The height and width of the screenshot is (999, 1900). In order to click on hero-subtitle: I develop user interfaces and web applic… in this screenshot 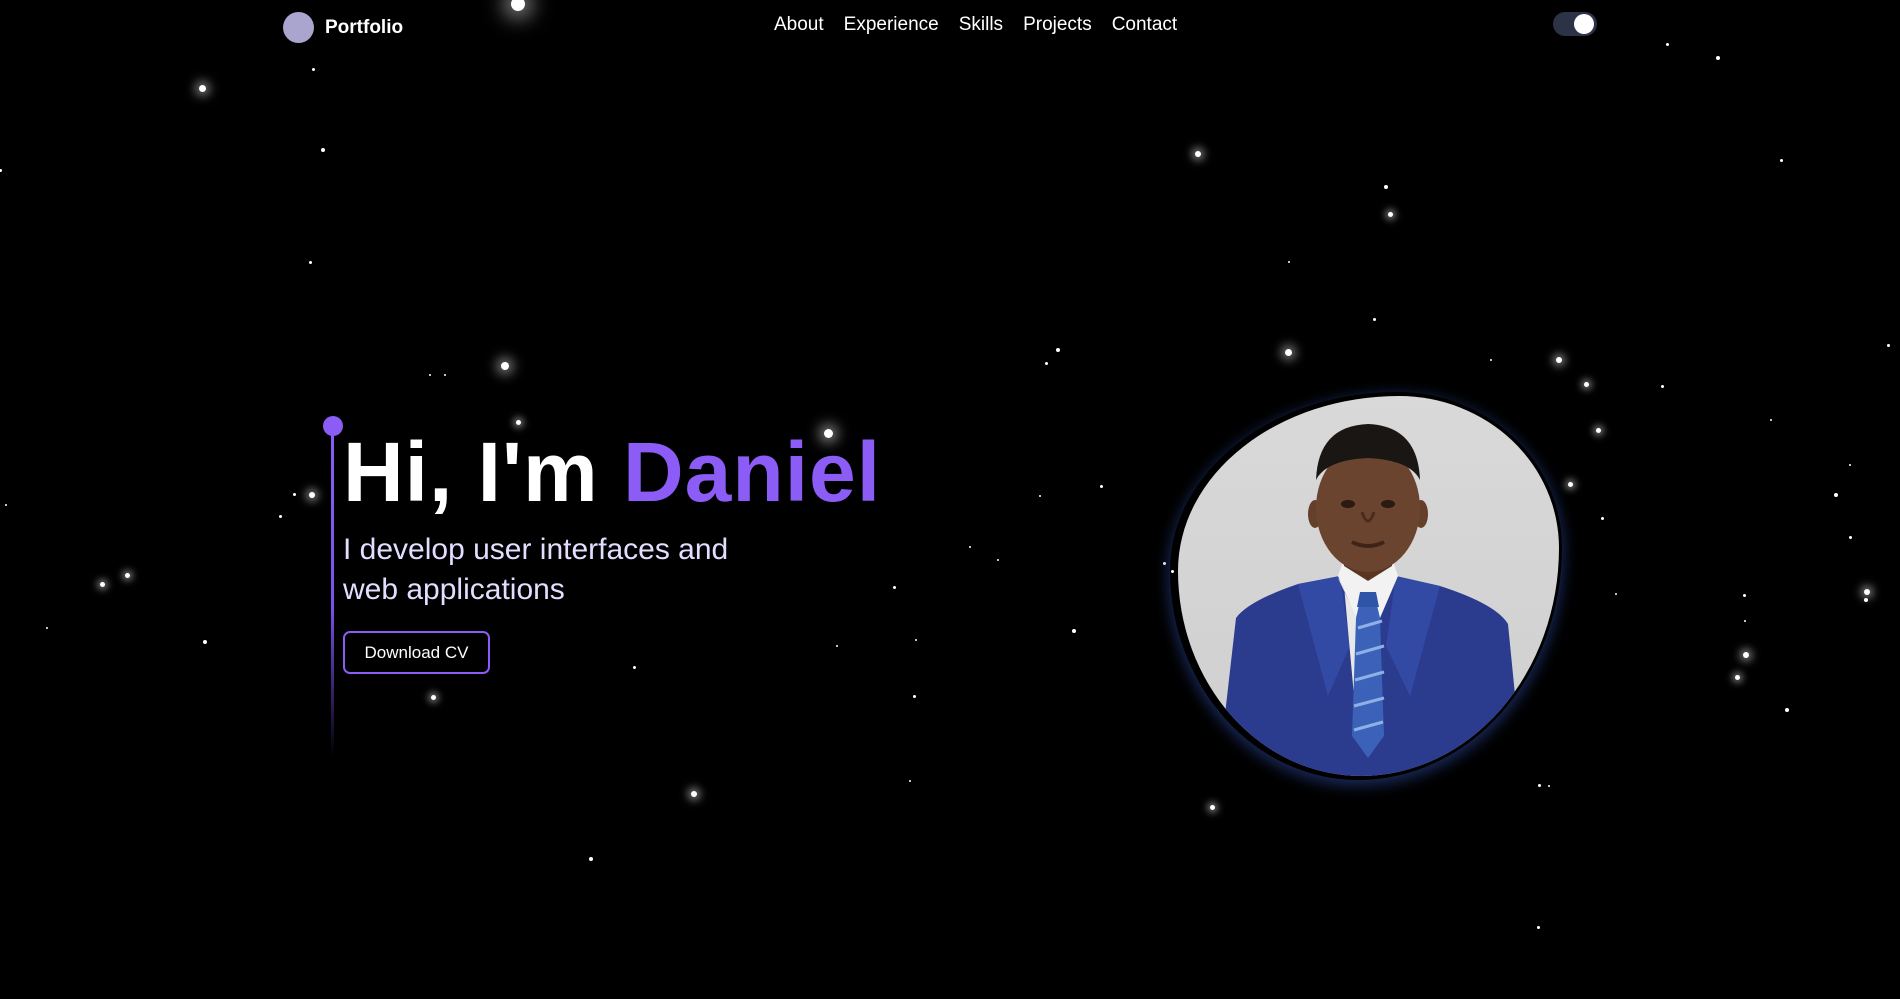, I will do `click(536, 569)`.